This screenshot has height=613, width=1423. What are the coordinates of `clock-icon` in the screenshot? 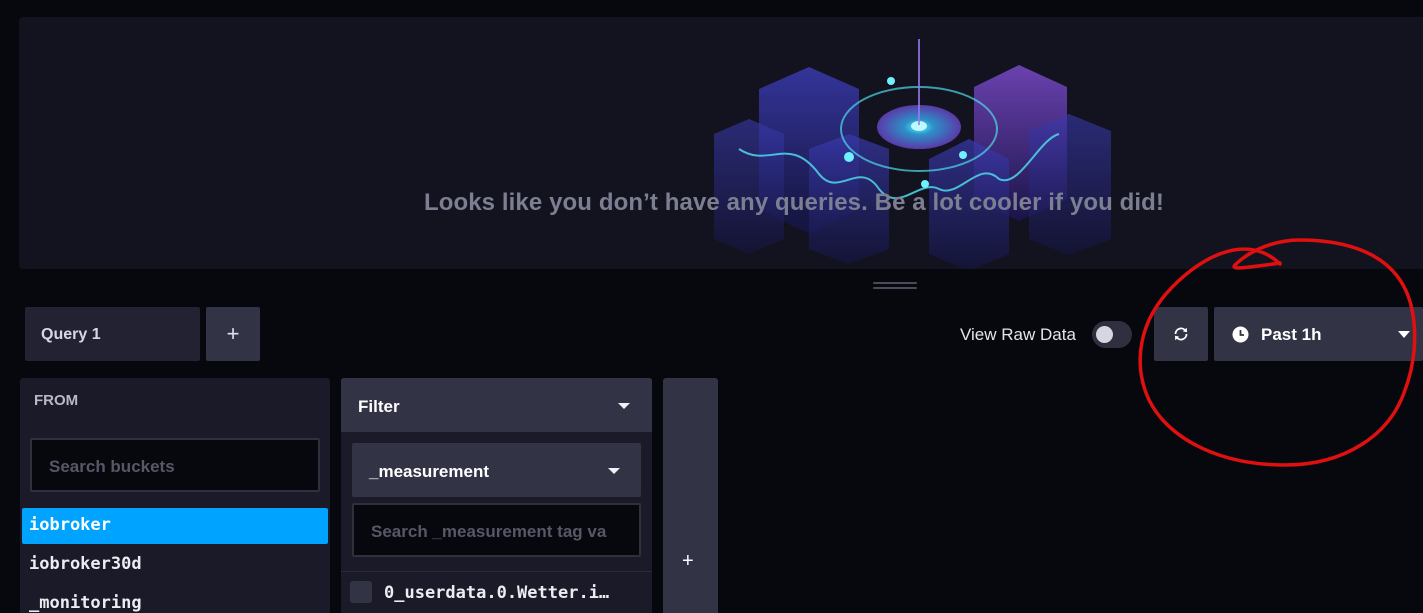 It's located at (1240, 334).